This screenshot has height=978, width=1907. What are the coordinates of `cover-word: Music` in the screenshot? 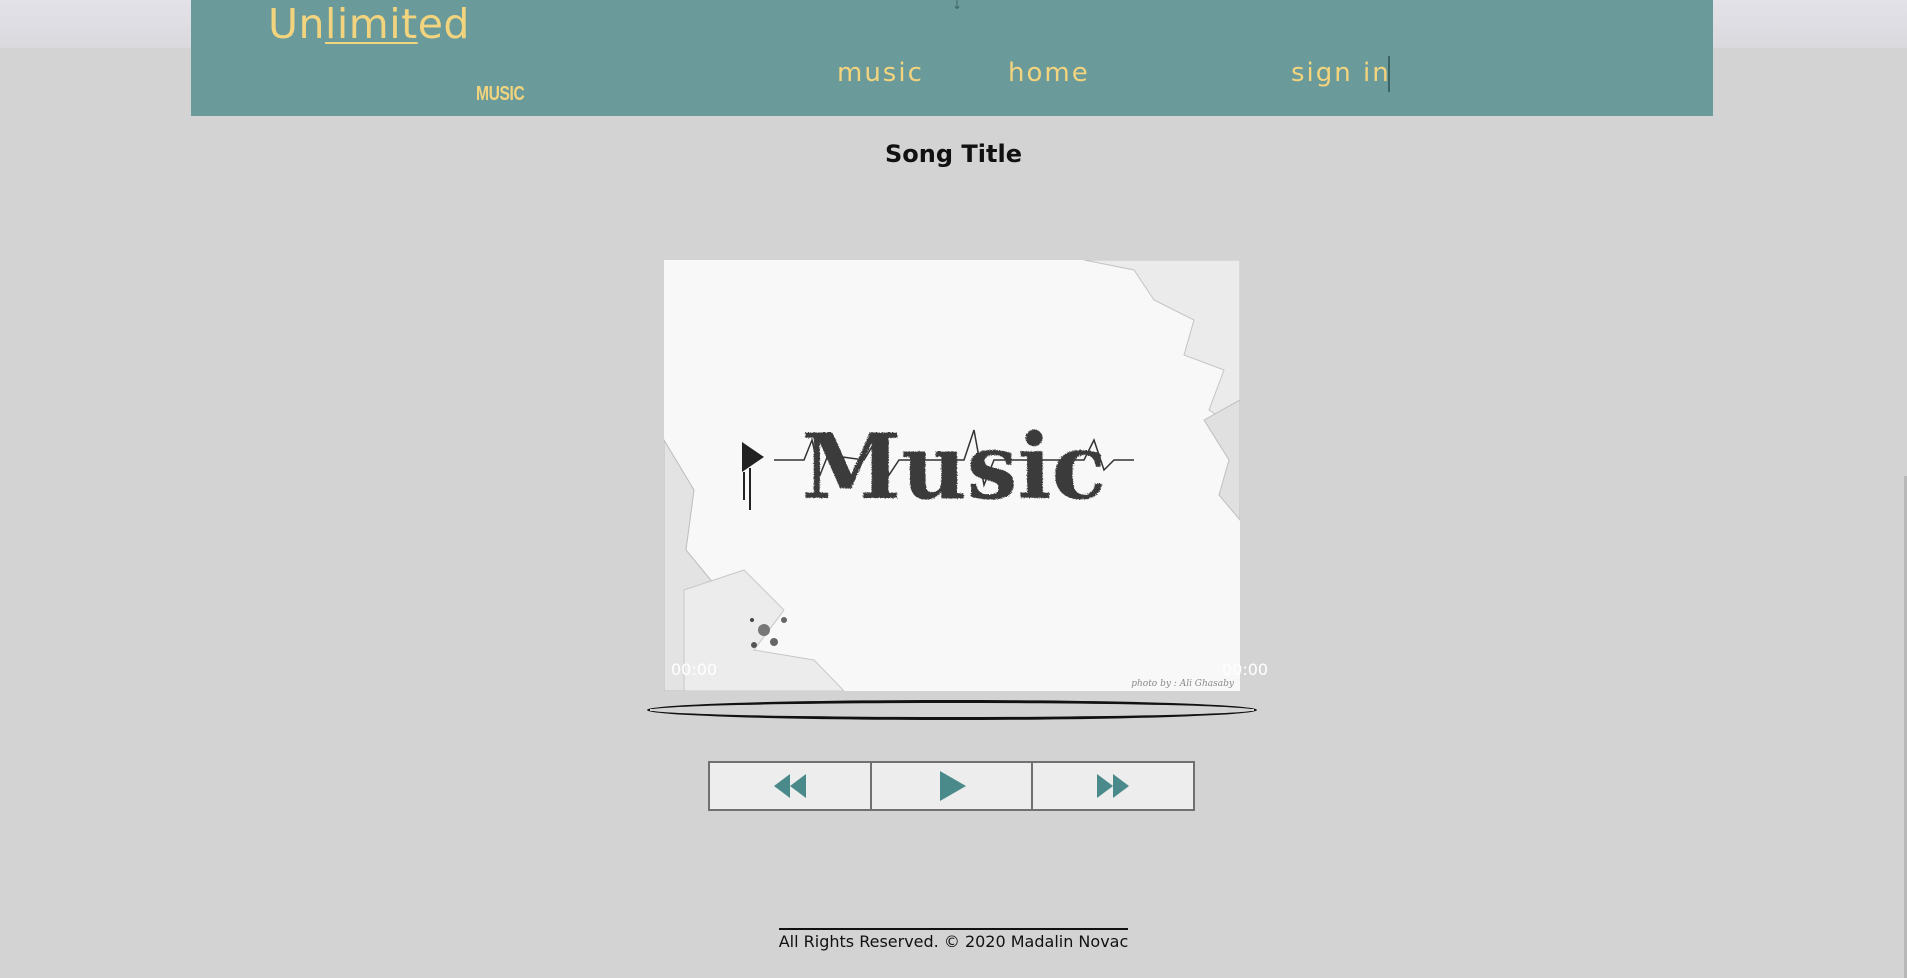 It's located at (954, 467).